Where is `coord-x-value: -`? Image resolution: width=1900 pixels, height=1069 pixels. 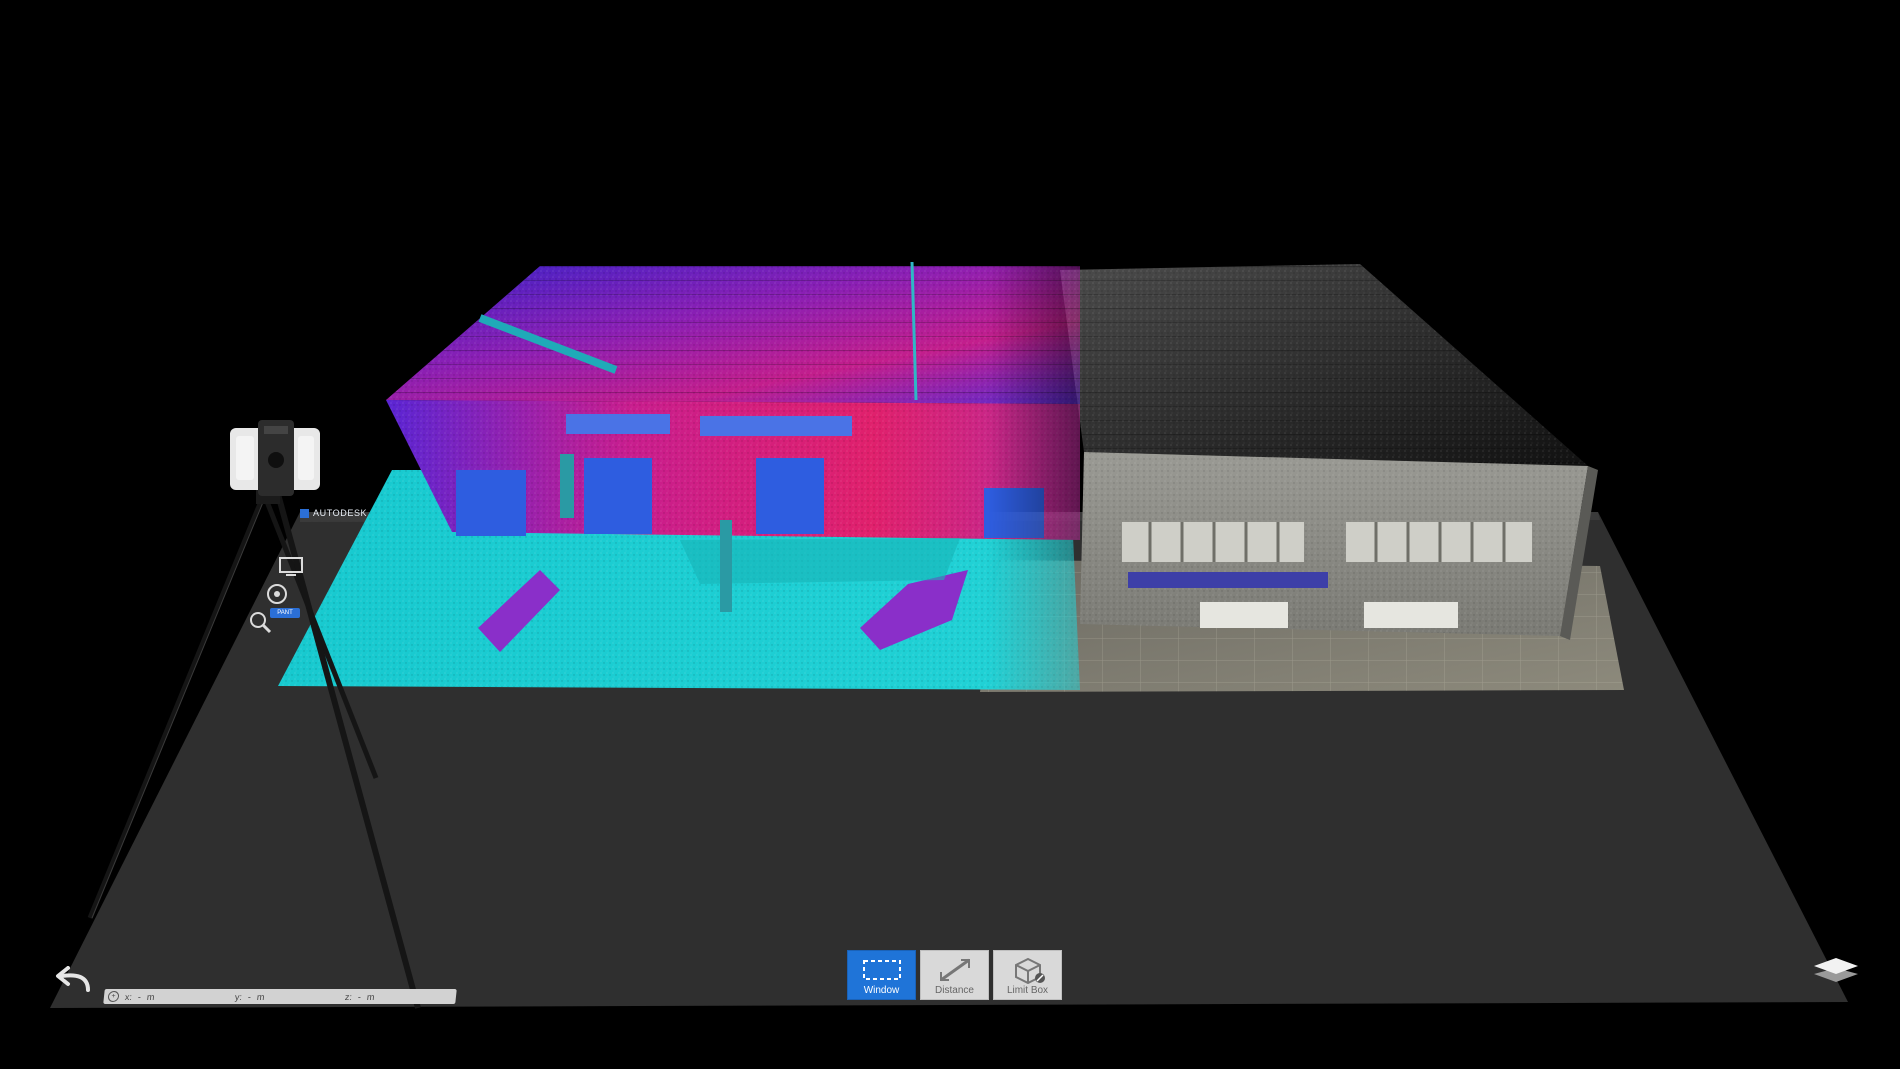 coord-x-value: - is located at coordinates (139, 996).